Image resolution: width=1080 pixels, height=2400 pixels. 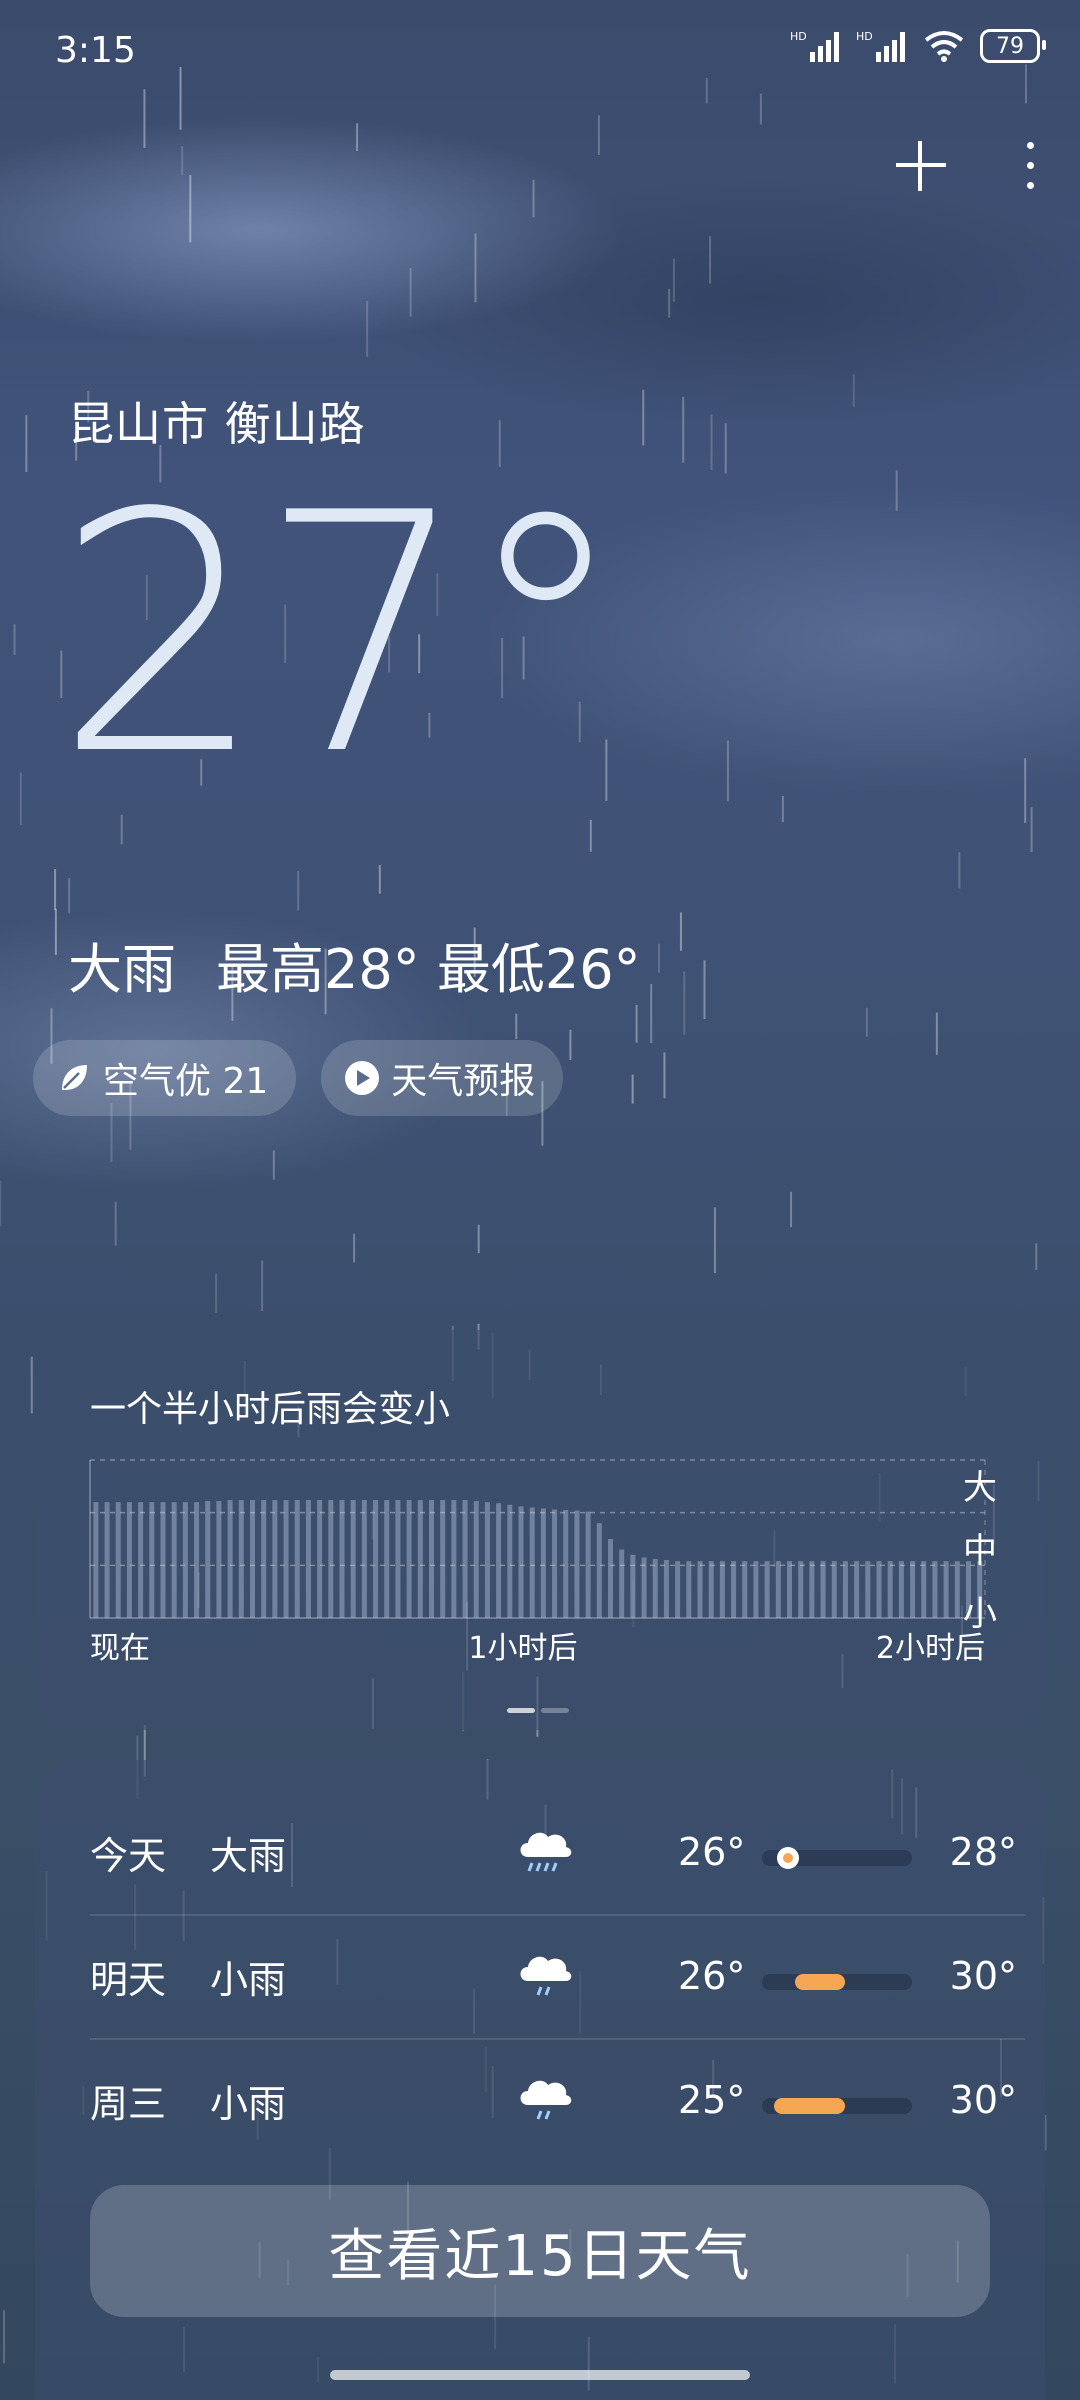 I want to click on play-icon, so click(x=362, y=1078).